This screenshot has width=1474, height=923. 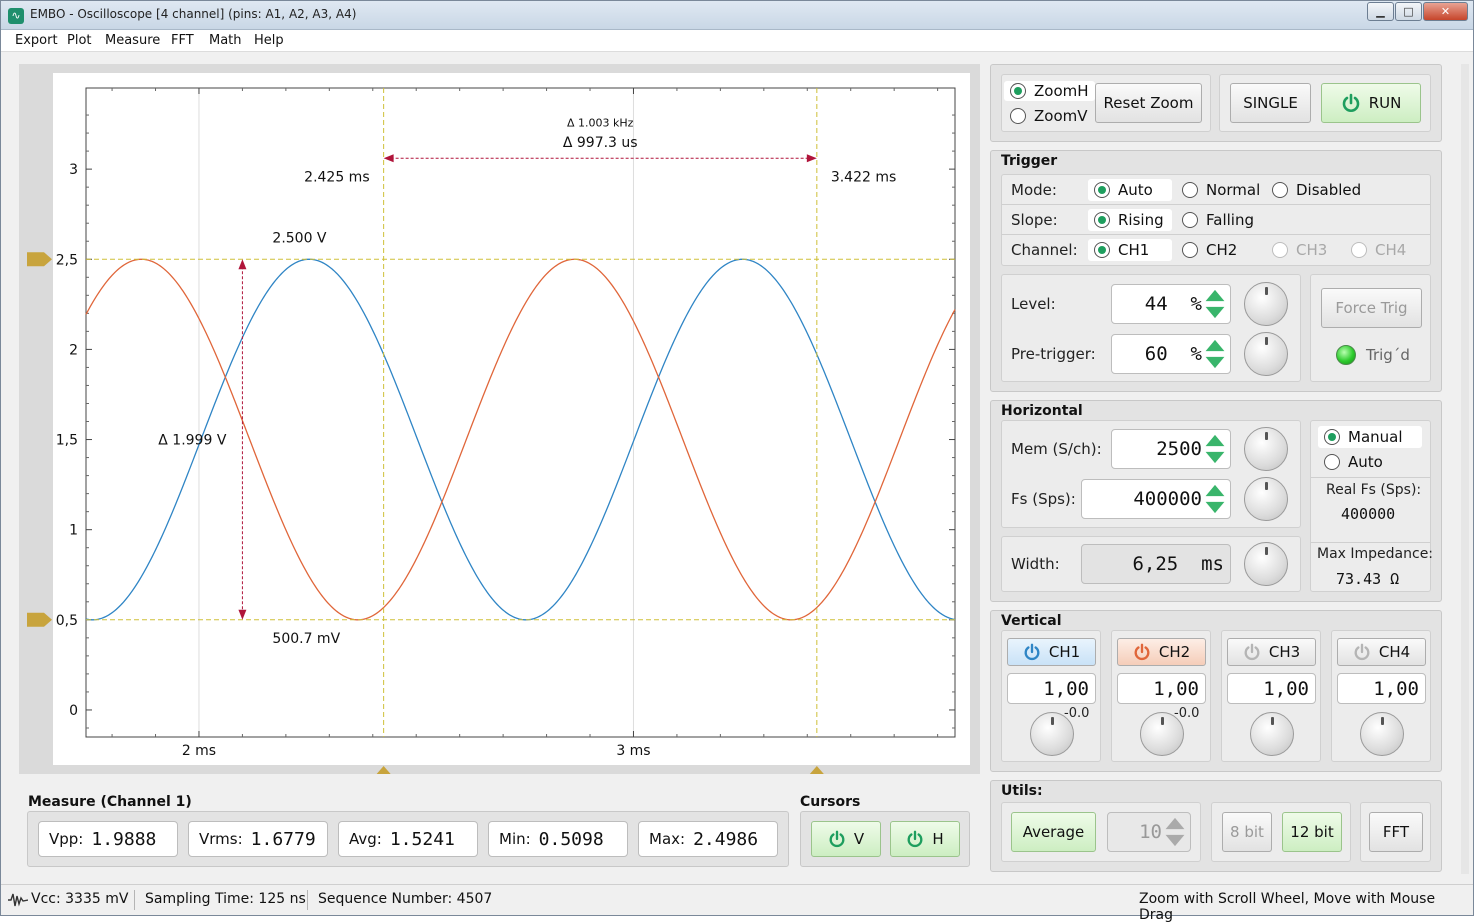 I want to click on pretrigger-knob, so click(x=1266, y=354).